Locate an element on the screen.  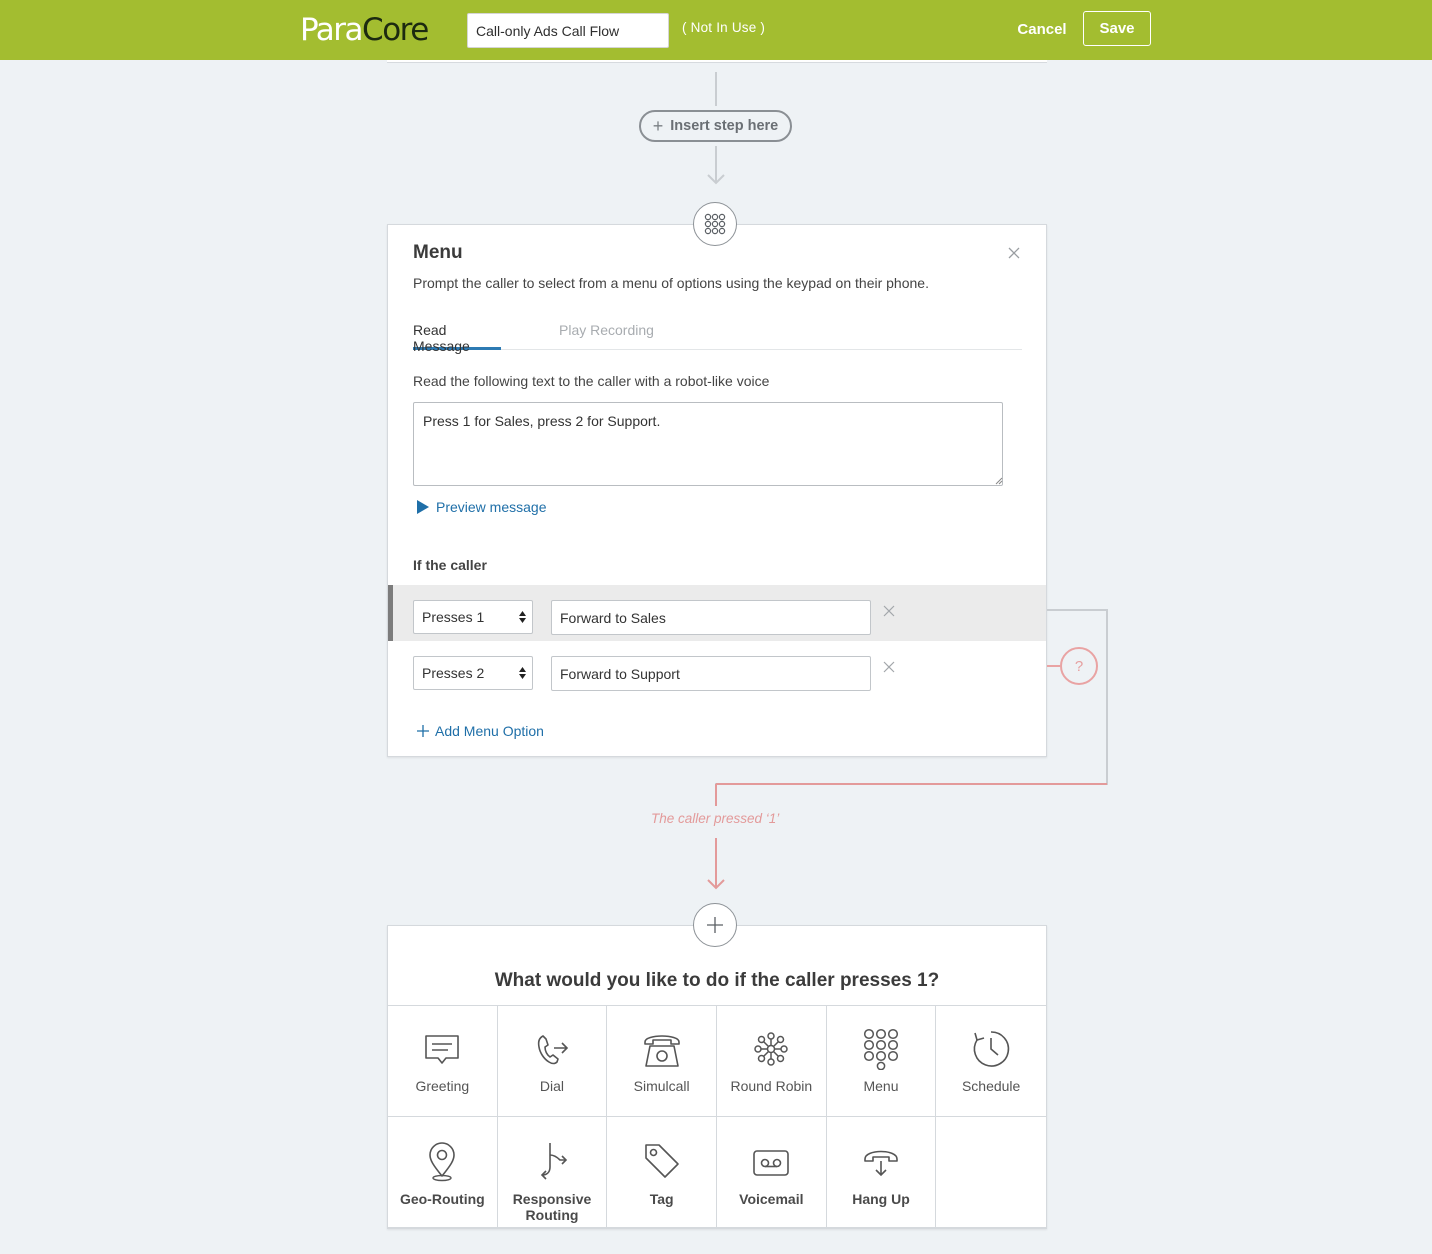
tile-hang-up: Hang Up is located at coordinates (881, 1172).